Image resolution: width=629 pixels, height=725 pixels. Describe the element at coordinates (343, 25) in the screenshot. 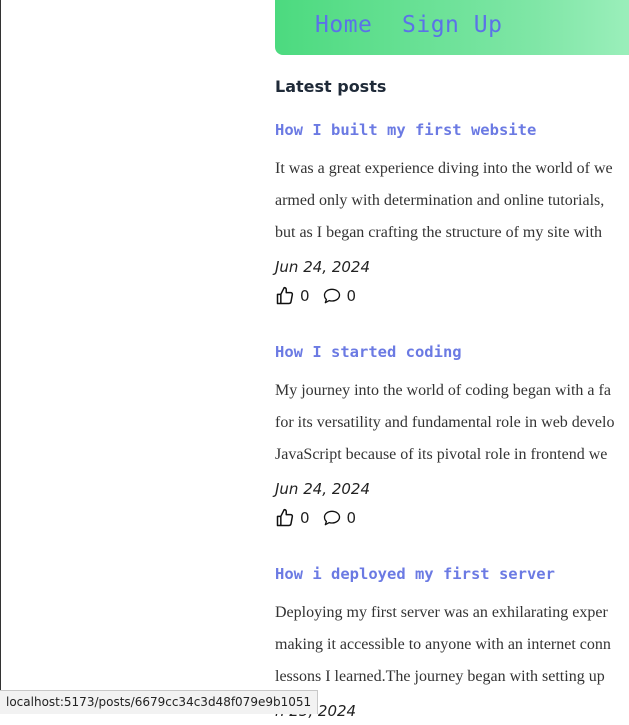

I see `nav-home-link: Home` at that location.